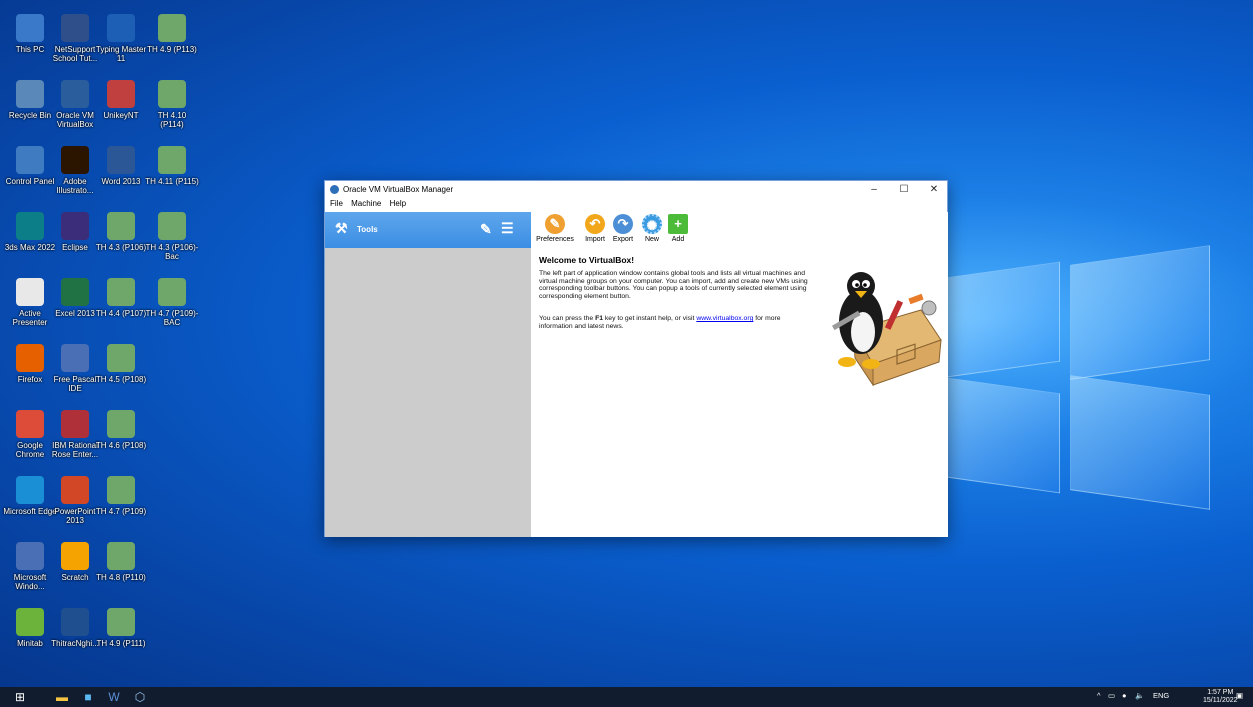 The height and width of the screenshot is (707, 1253). What do you see at coordinates (587, 260) in the screenshot?
I see `welcome-title: Welcome to VirtualBox!` at bounding box center [587, 260].